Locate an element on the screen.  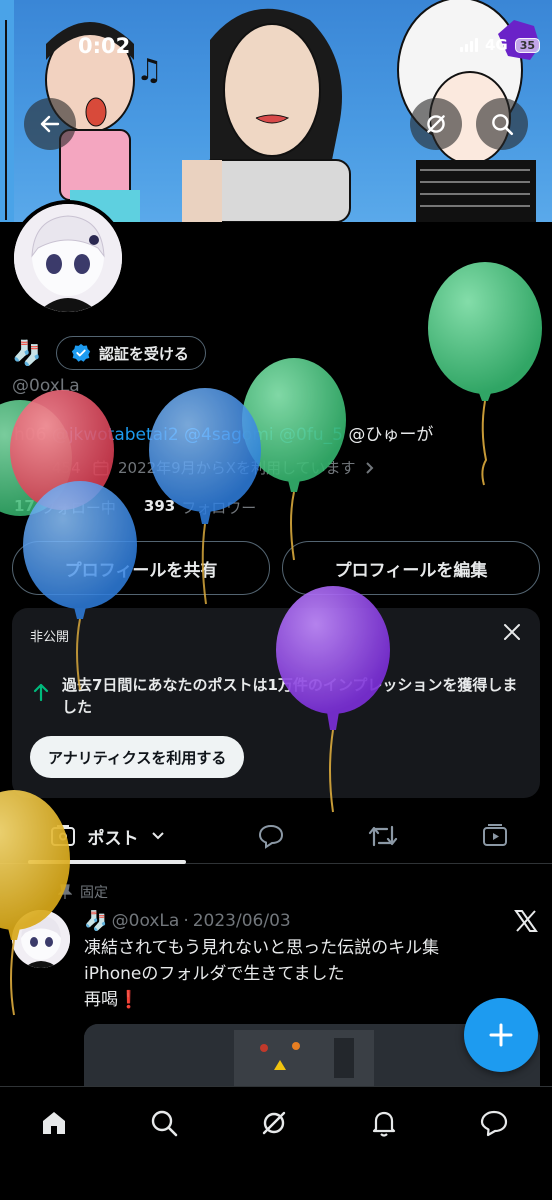
bio-suffix: @ひゅーが is located at coordinates (391, 435).